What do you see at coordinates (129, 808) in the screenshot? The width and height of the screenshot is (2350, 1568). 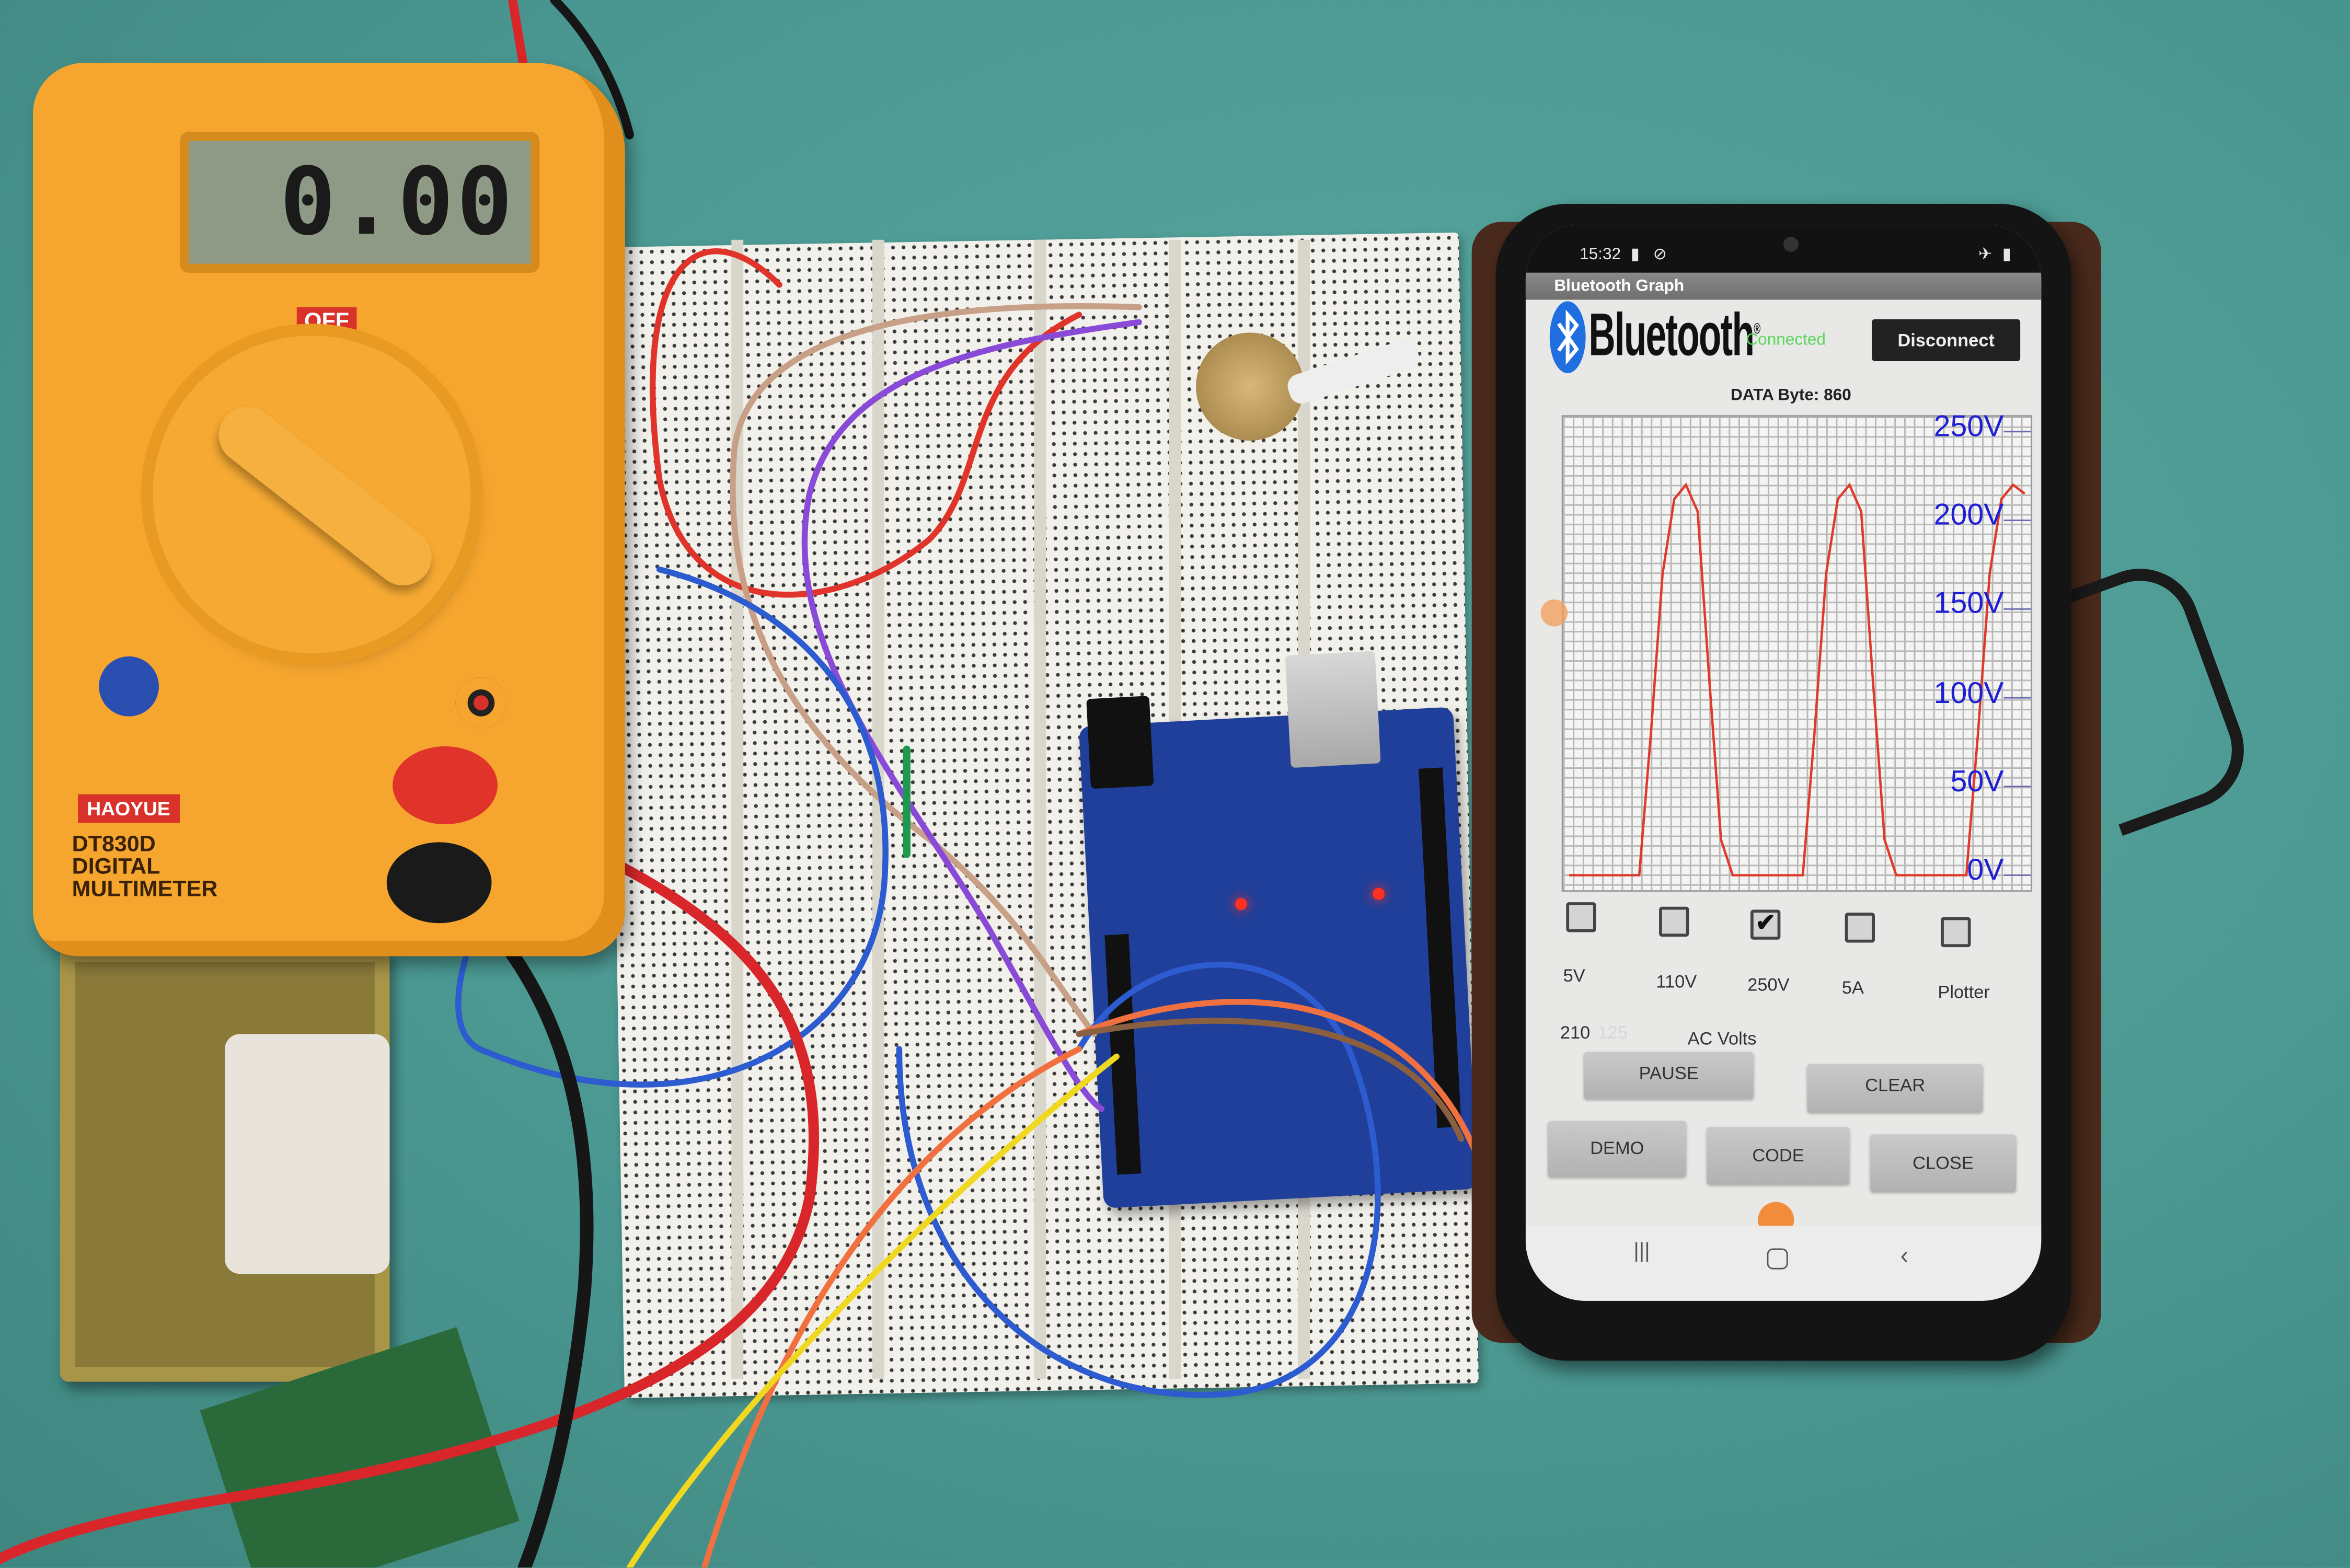 I see `brand-logo: HAOYUE` at bounding box center [129, 808].